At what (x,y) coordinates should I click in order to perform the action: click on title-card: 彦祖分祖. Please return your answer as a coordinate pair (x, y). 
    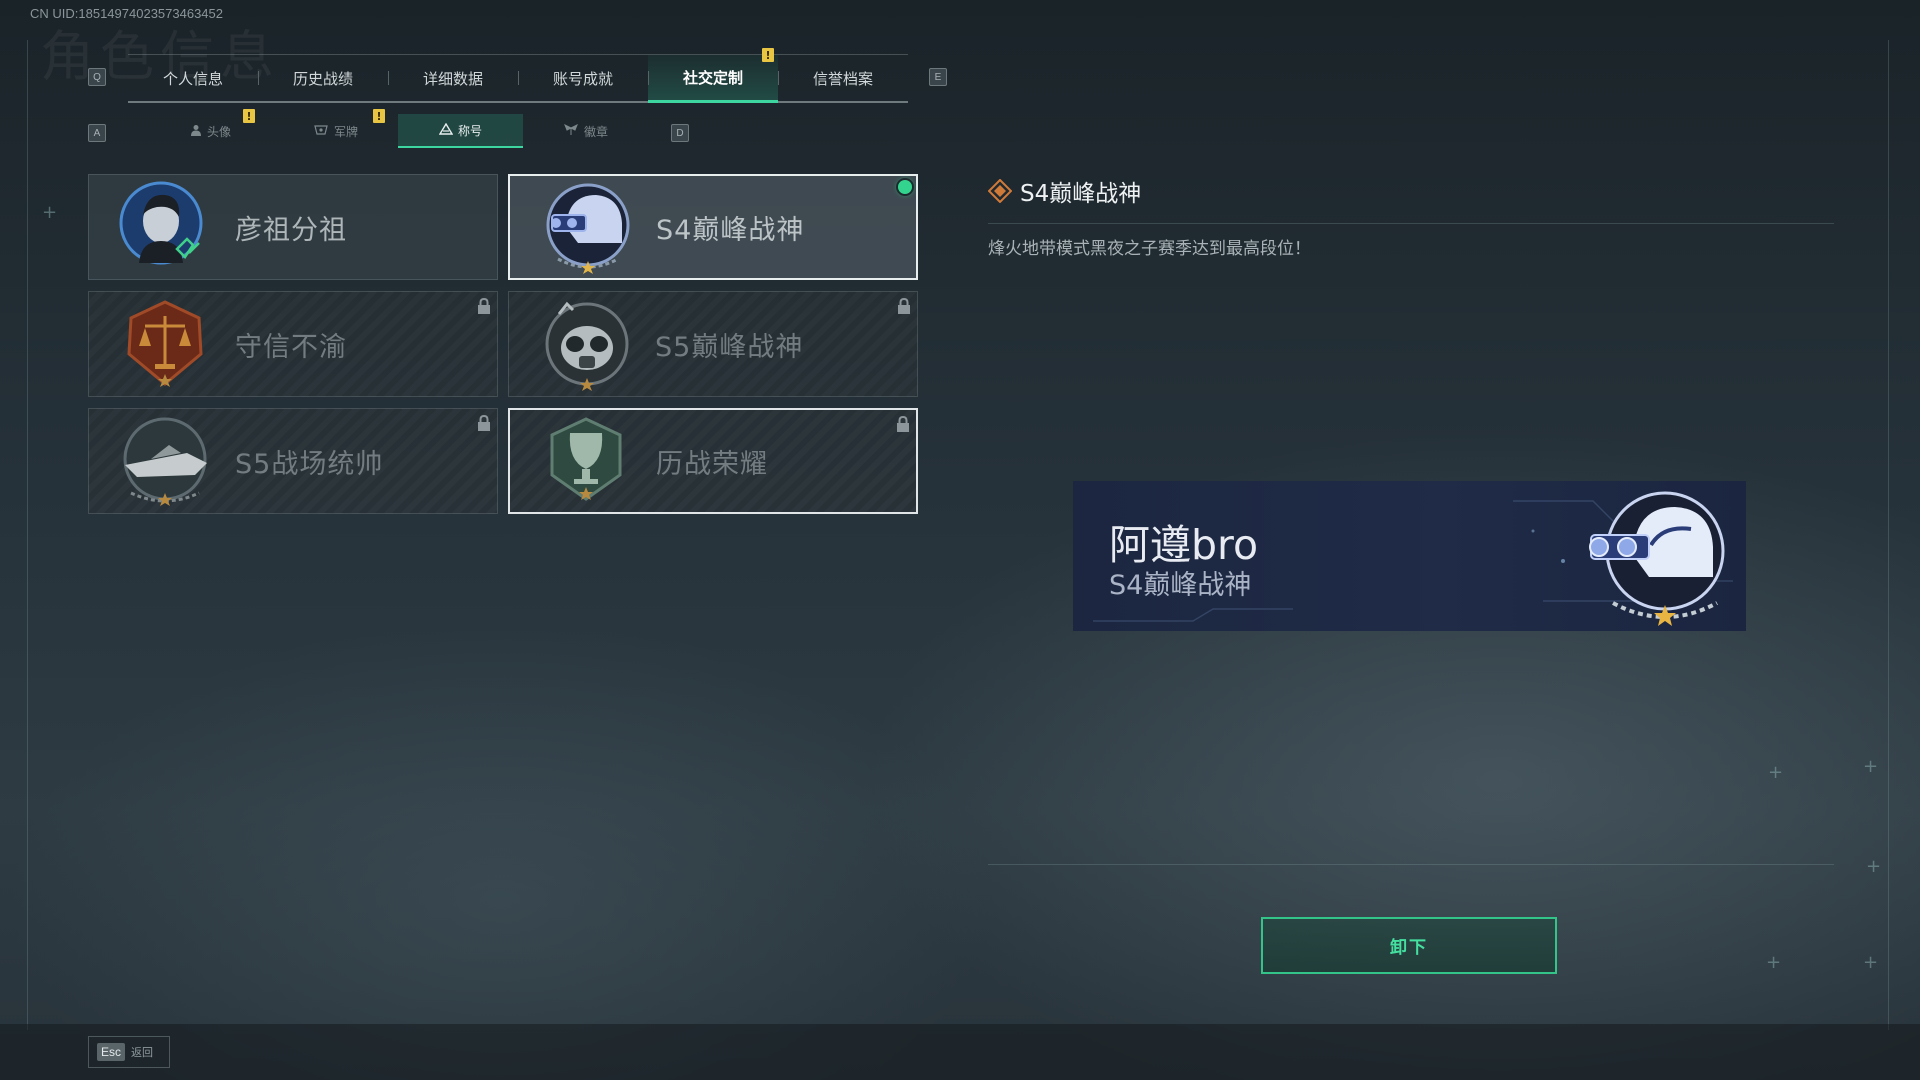
    Looking at the image, I should click on (293, 227).